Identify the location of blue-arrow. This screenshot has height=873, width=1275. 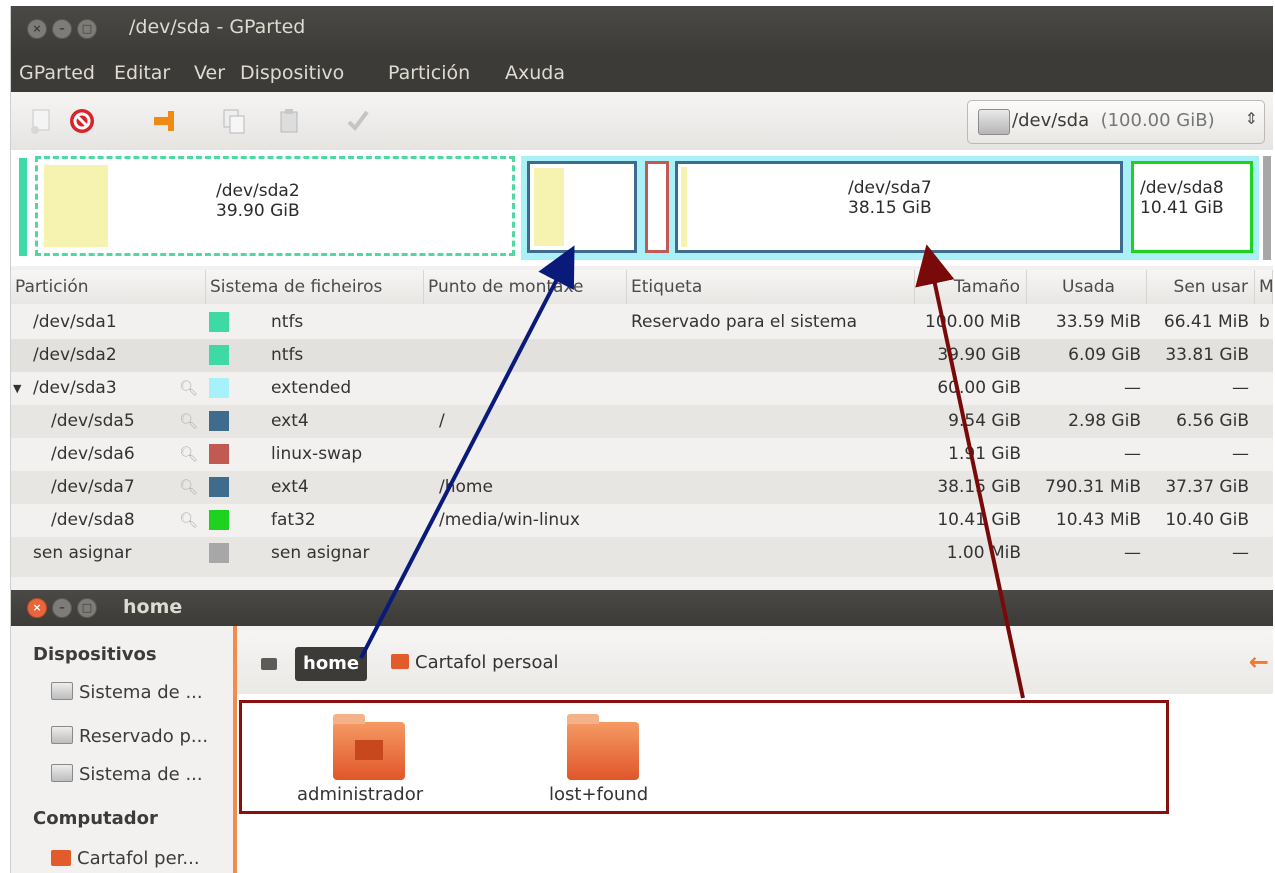
(467, 452).